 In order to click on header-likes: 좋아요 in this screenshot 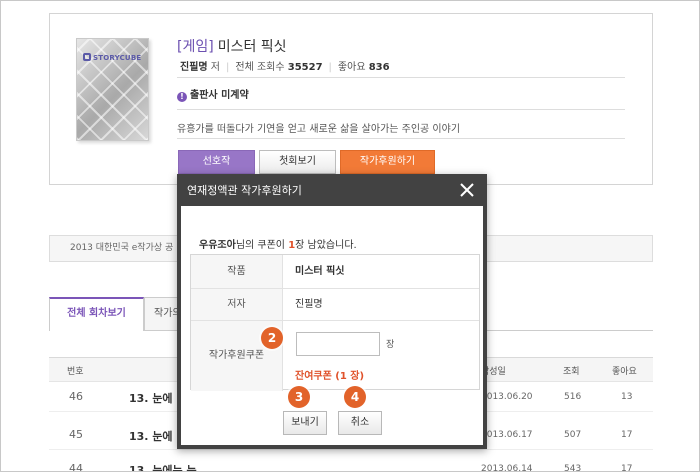, I will do `click(624, 372)`.